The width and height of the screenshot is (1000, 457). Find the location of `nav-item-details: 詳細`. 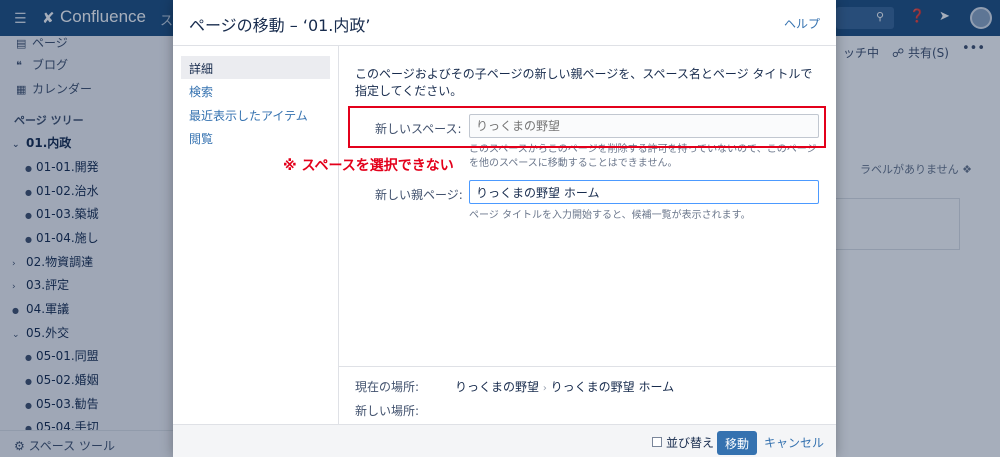

nav-item-details: 詳細 is located at coordinates (255, 67).